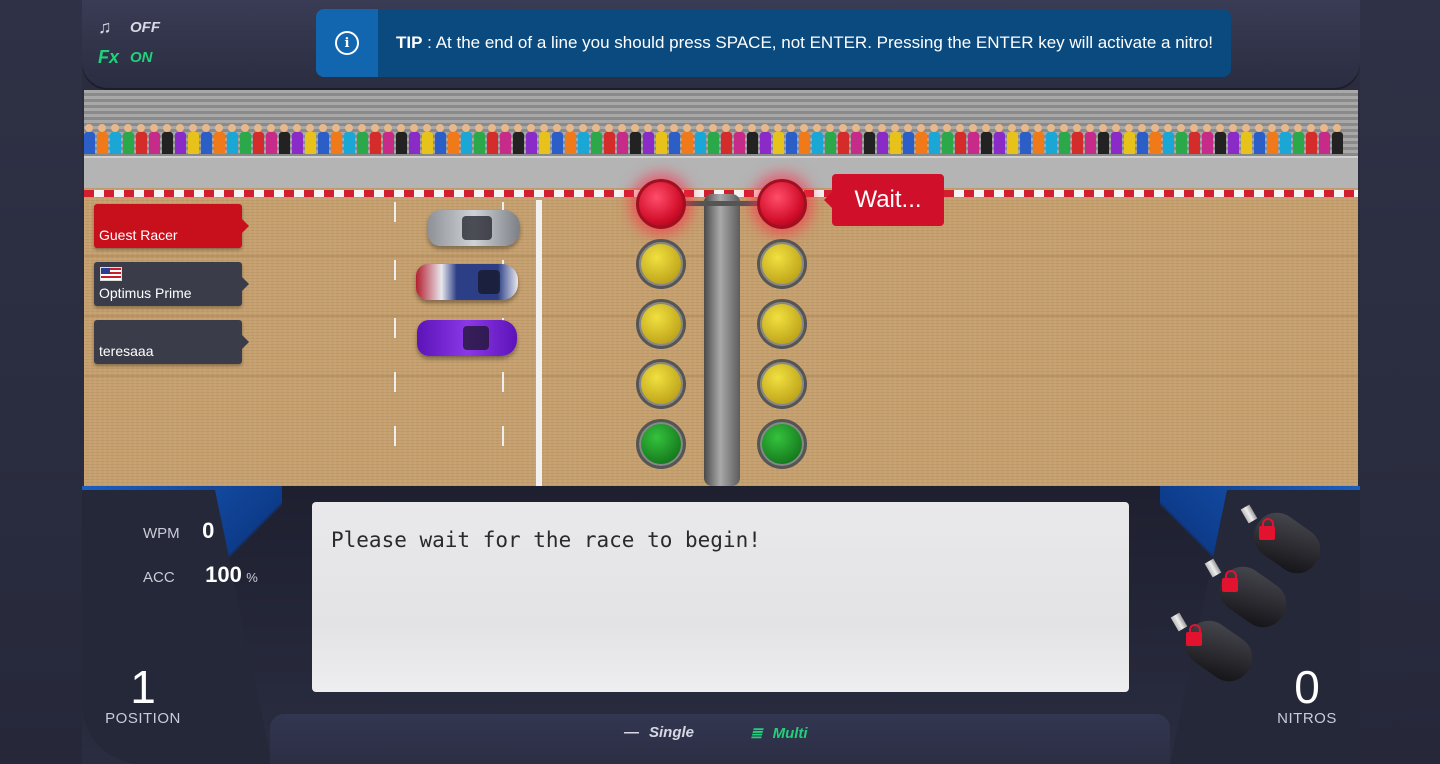 This screenshot has width=1440, height=764. I want to click on position-stat: 1 POSITION, so click(143, 695).